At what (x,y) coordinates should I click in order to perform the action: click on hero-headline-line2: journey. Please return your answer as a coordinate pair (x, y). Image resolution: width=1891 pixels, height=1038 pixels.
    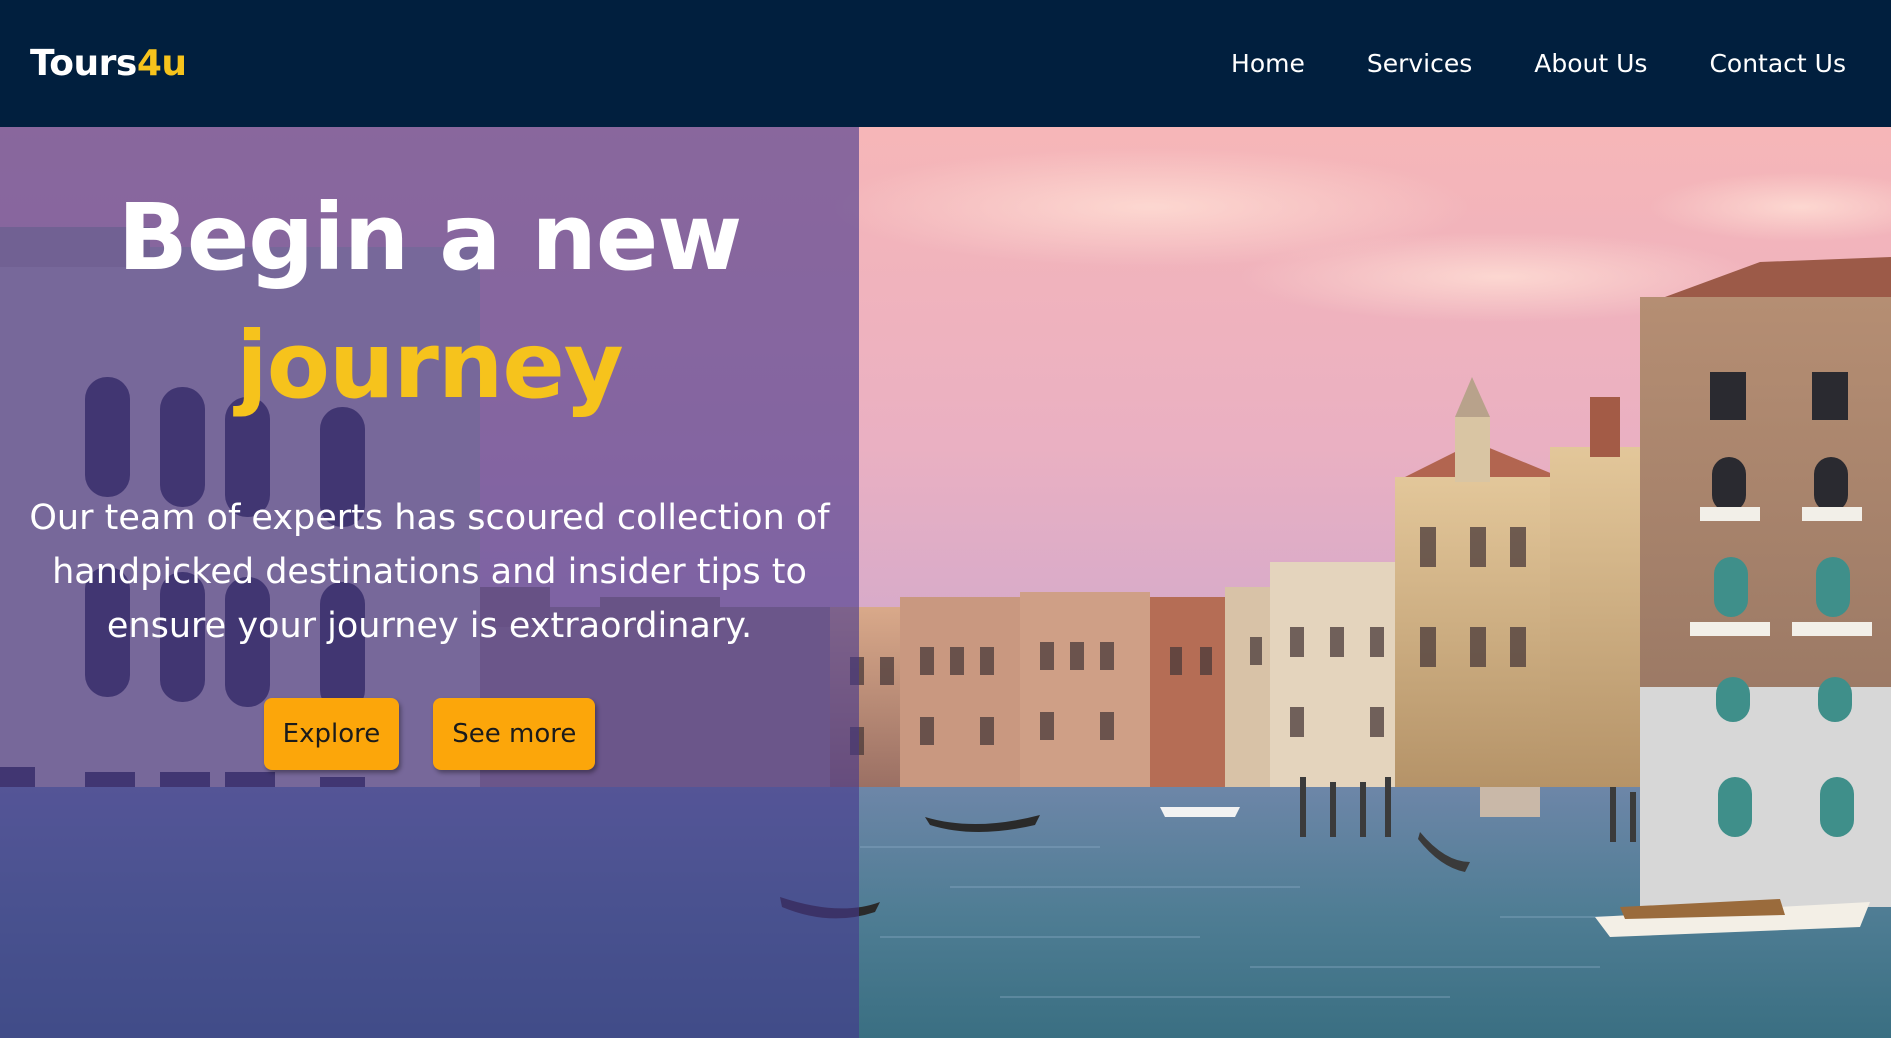
    Looking at the image, I should click on (429, 365).